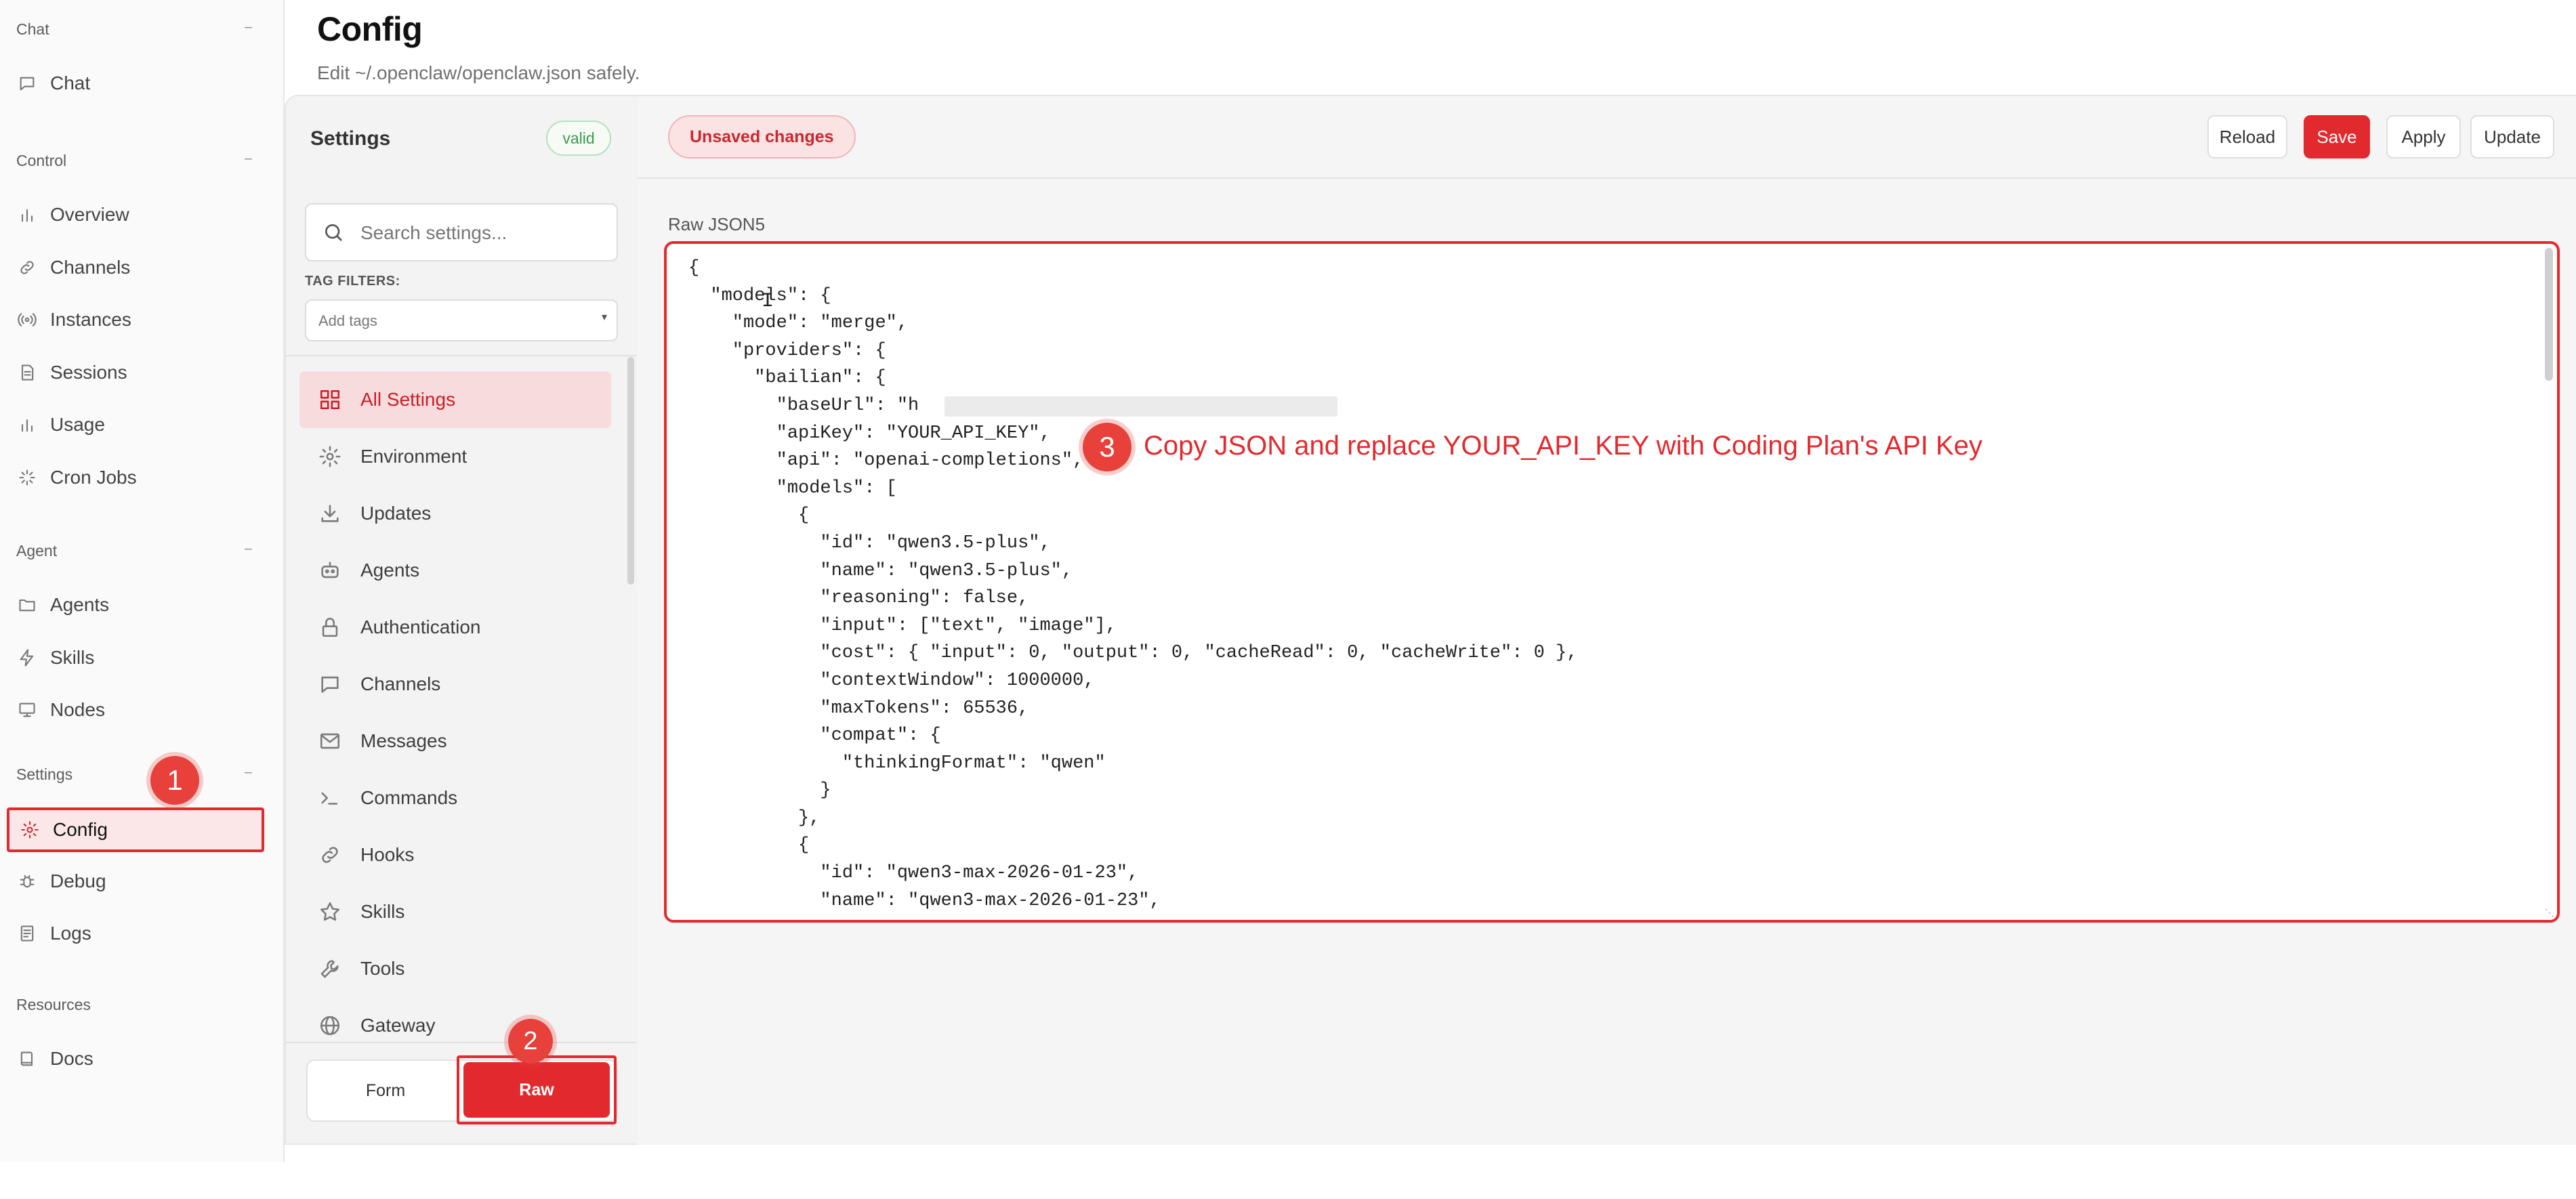  Describe the element at coordinates (88, 372) in the screenshot. I see `nav-item-label: Sessions` at that location.